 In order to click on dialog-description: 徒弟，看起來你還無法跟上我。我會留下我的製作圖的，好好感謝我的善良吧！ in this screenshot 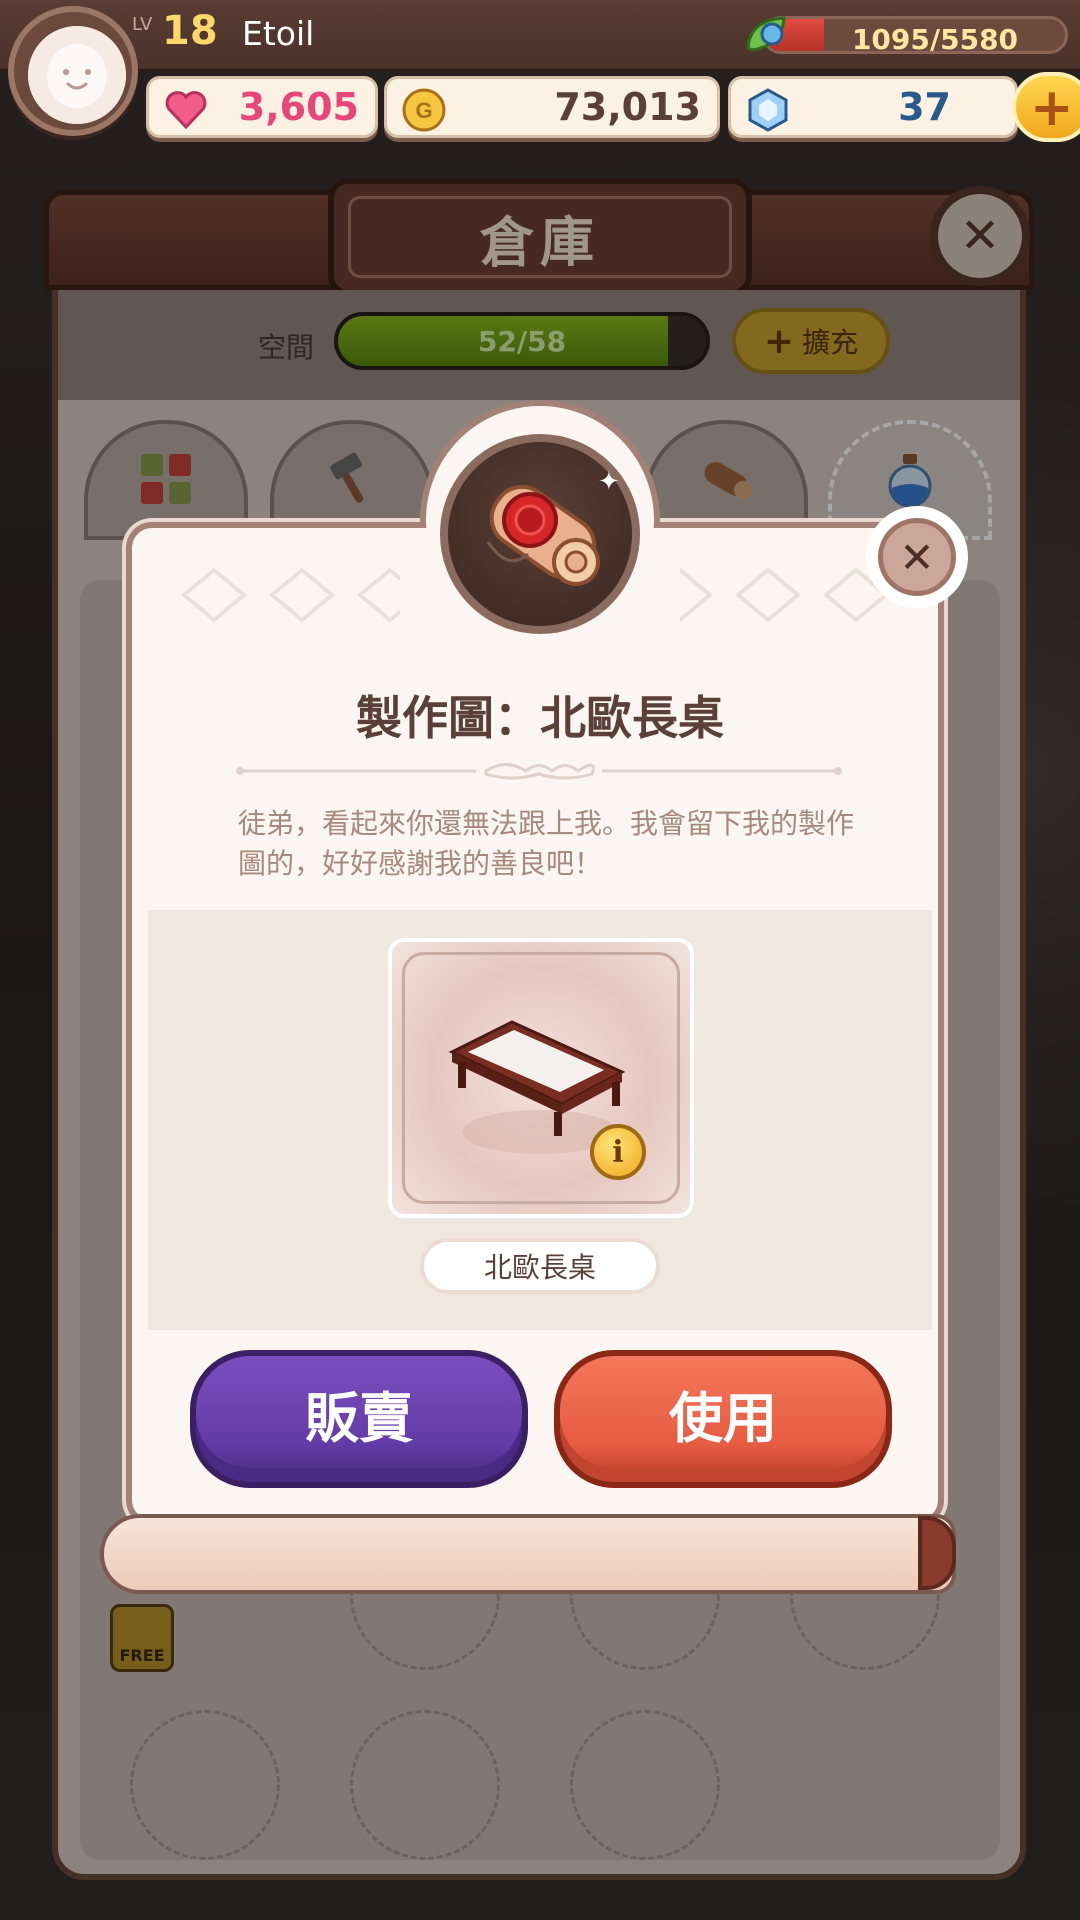, I will do `click(546, 843)`.